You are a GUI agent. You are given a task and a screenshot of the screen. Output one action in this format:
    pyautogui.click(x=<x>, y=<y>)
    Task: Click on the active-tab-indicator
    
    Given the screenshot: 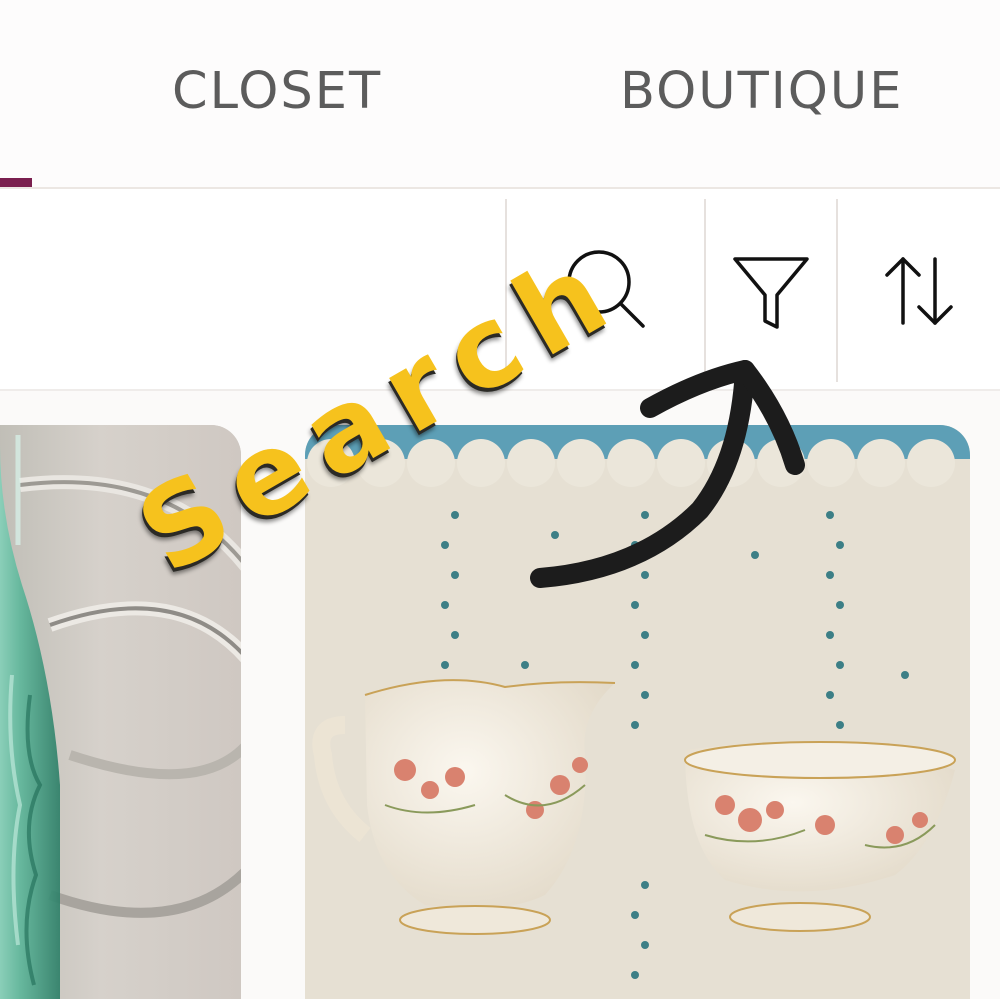 What is the action you would take?
    pyautogui.click(x=16, y=182)
    